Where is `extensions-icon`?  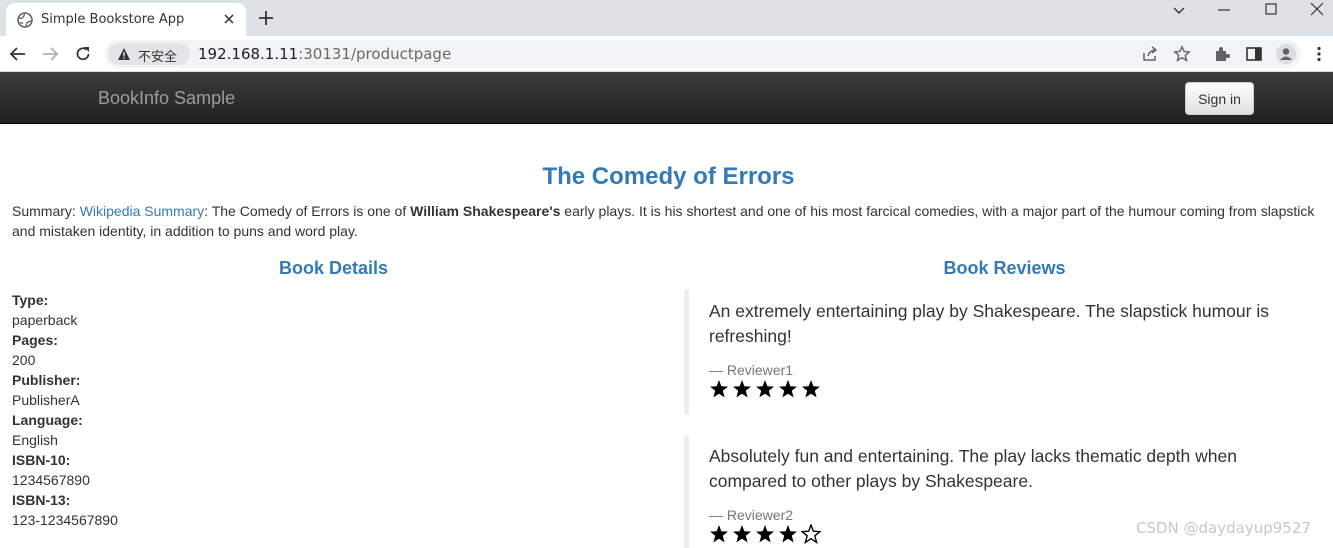 extensions-icon is located at coordinates (1222, 54).